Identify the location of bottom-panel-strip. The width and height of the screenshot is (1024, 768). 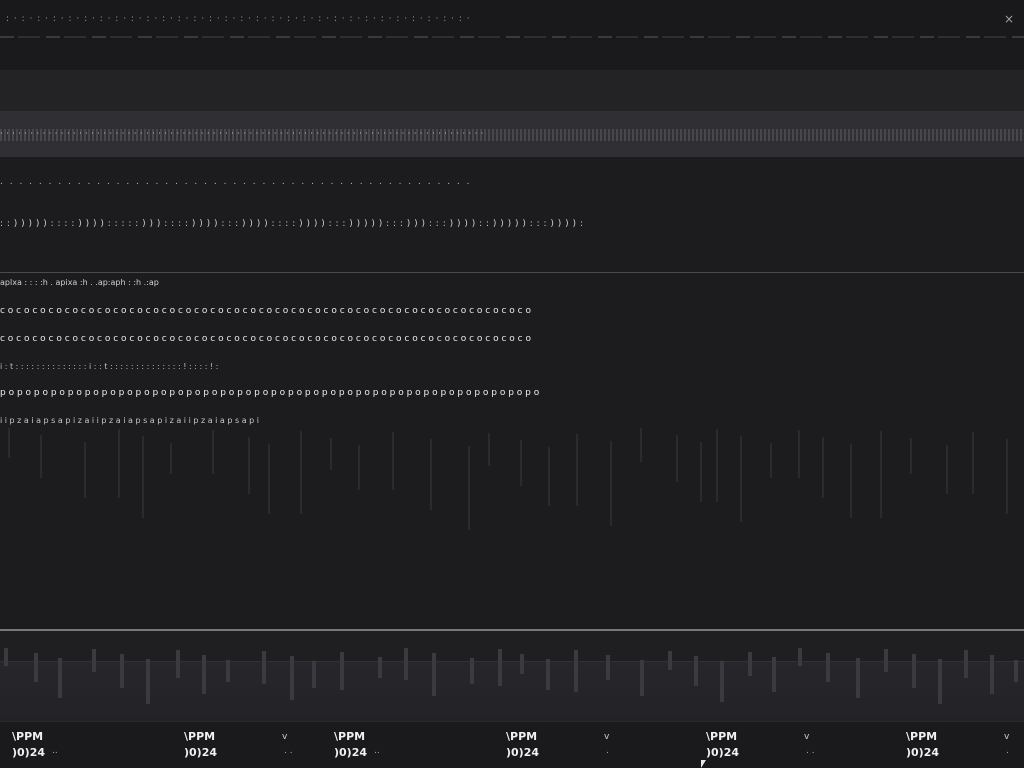
(512, 676).